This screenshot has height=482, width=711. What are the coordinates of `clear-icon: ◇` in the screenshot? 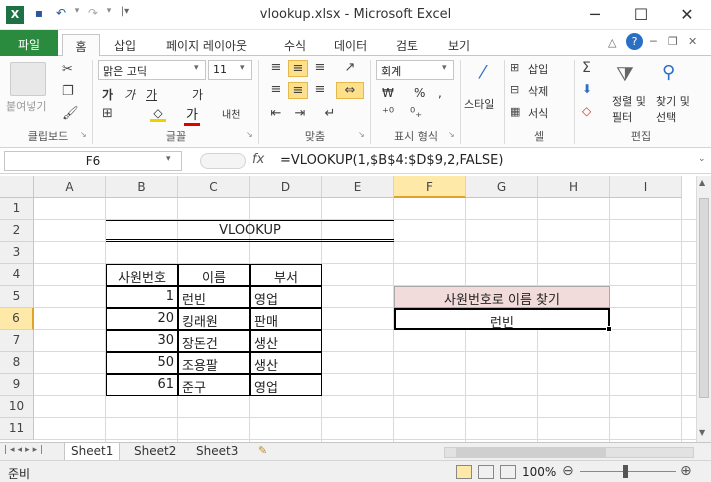 It's located at (586, 111).